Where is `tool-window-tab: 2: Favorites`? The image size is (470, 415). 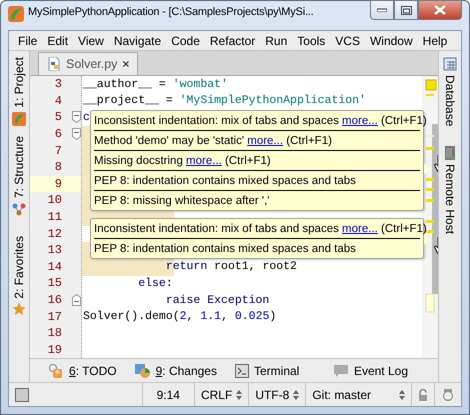 tool-window-tab: 2: Favorites is located at coordinates (19, 276).